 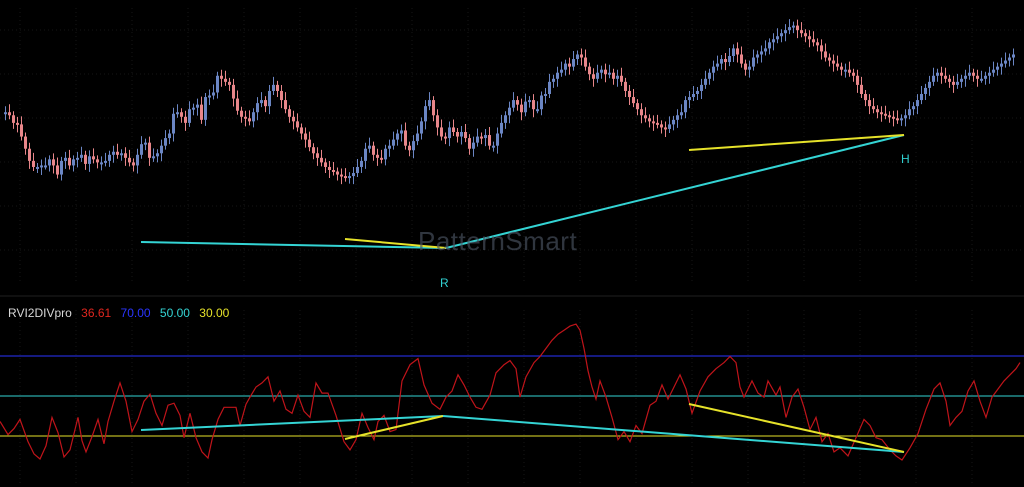 I want to click on price-divergence-regular-r, so click(x=293, y=245).